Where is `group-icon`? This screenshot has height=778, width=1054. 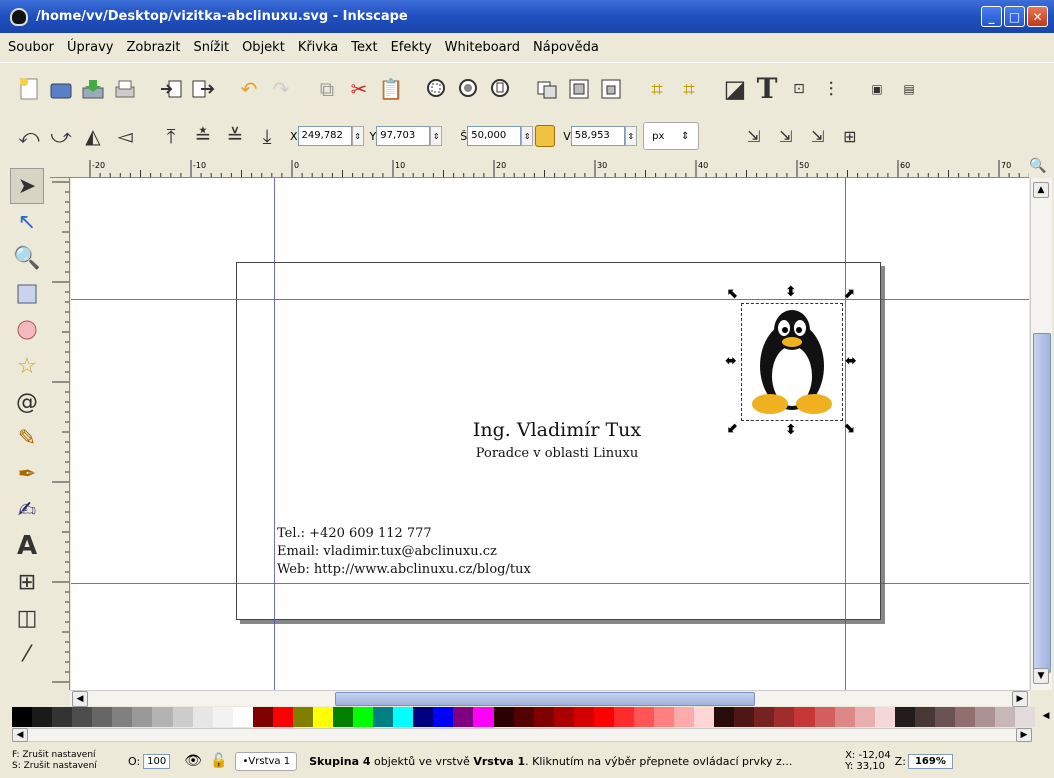 group-icon is located at coordinates (547, 89).